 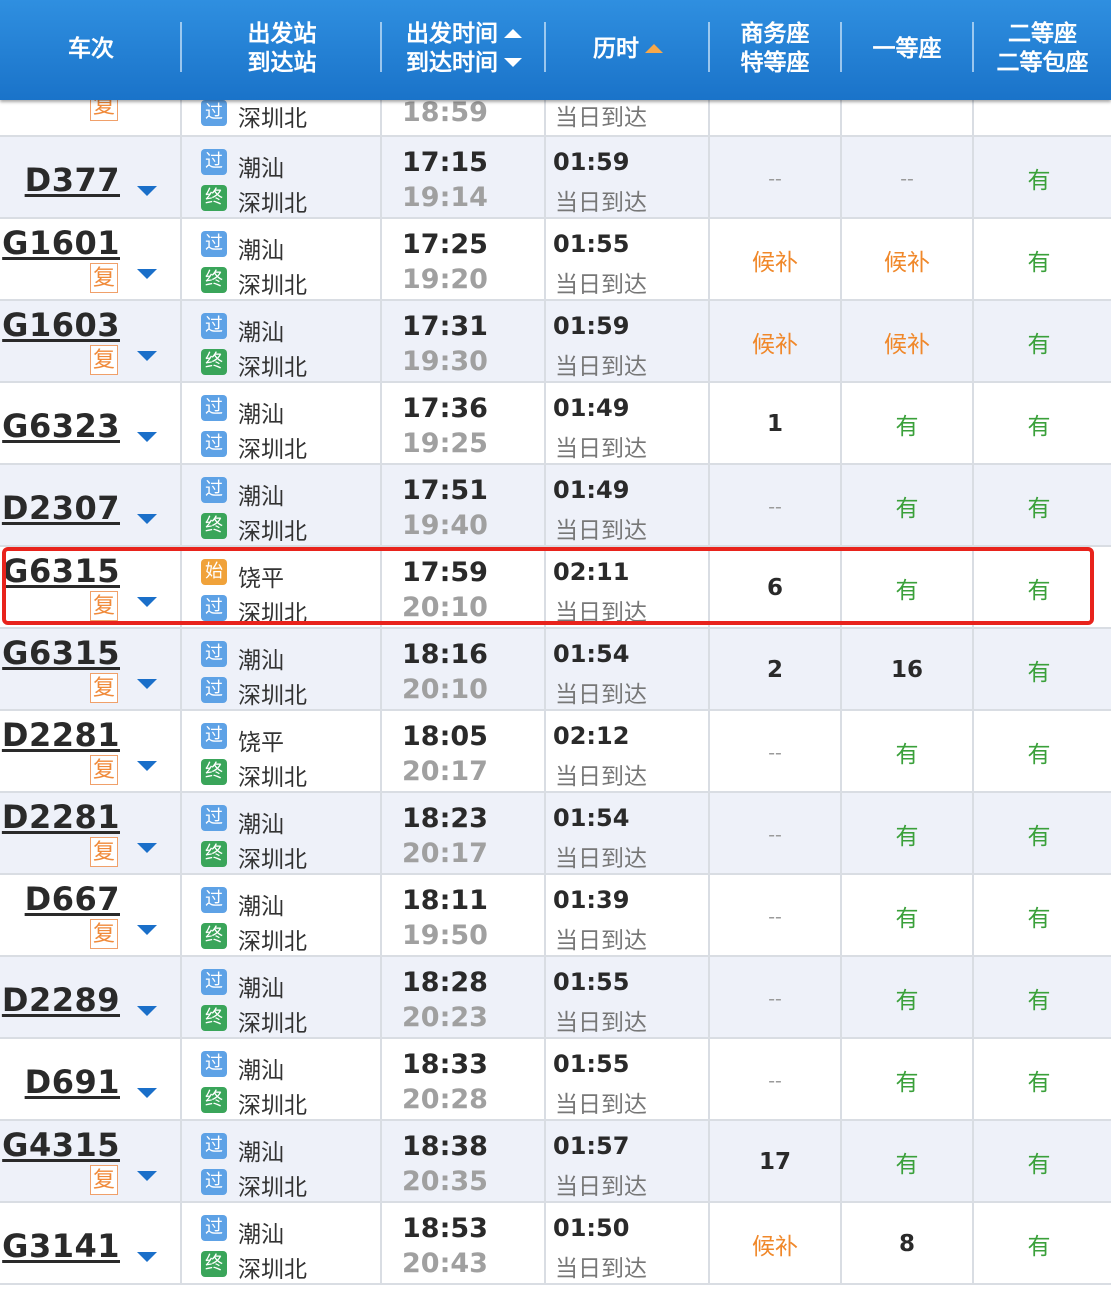 What do you see at coordinates (445, 244) in the screenshot?
I see `dep-time: 17:25` at bounding box center [445, 244].